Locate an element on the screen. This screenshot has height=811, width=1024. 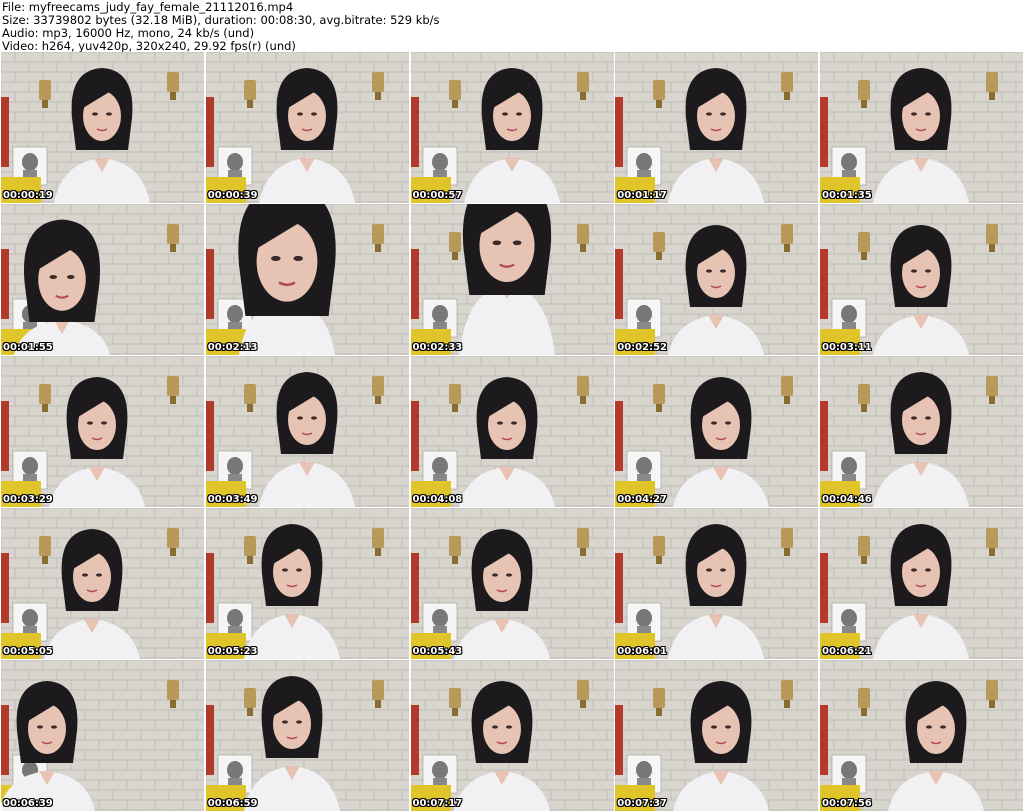
video-thumbnail: 00:06:21 is located at coordinates (921, 583).